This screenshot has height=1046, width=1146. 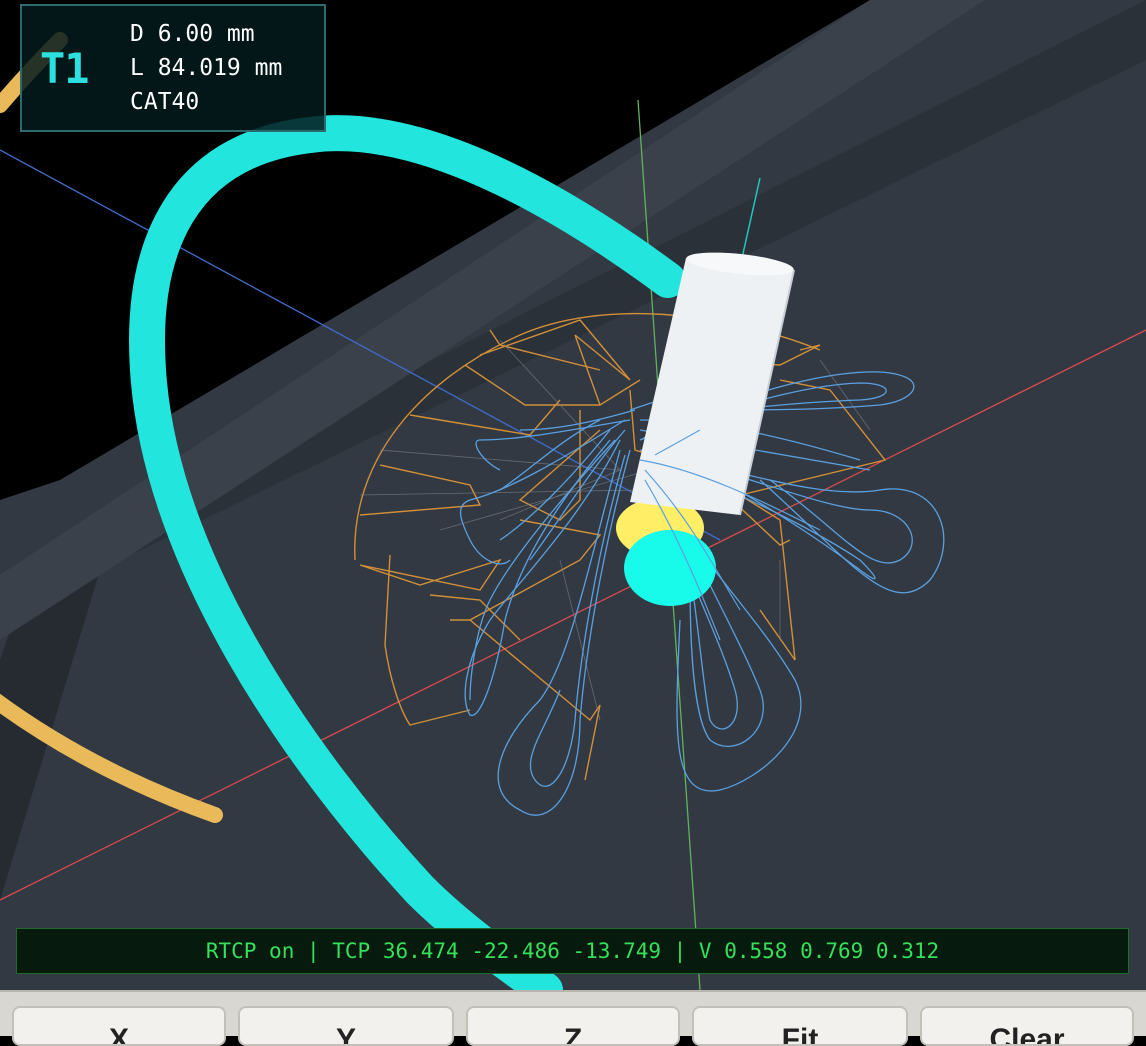 What do you see at coordinates (119, 1026) in the screenshot?
I see `x-view-button: X` at bounding box center [119, 1026].